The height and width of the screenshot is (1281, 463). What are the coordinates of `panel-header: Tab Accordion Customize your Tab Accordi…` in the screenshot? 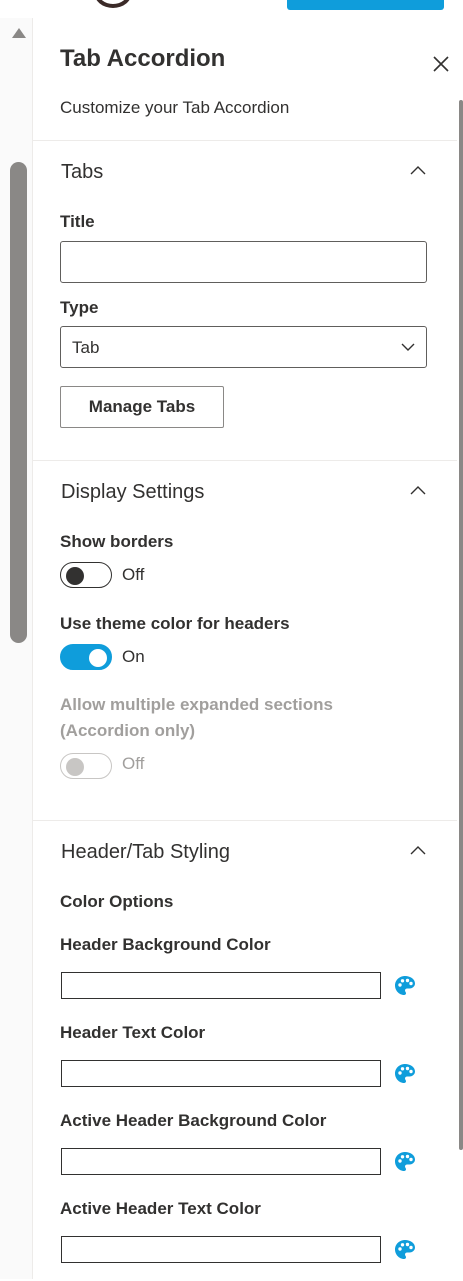 It's located at (245, 79).